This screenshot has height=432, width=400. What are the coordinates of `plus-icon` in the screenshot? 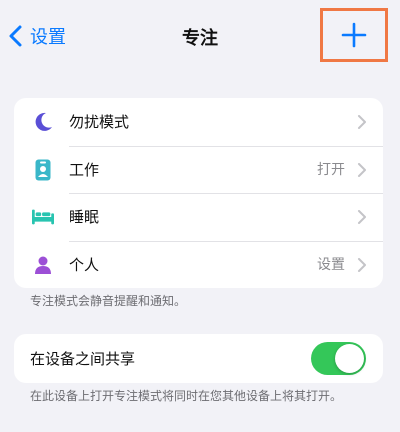 It's located at (354, 35).